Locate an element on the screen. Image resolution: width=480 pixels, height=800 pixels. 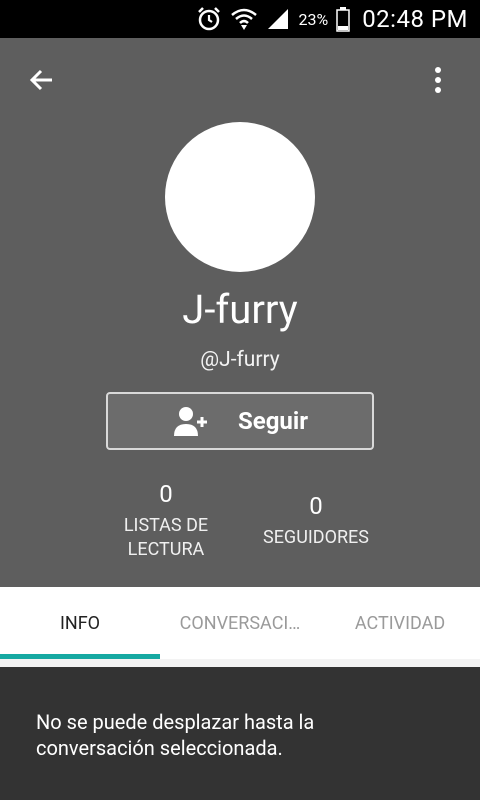
tab-activity-label: ACTIVIDAD is located at coordinates (400, 623).